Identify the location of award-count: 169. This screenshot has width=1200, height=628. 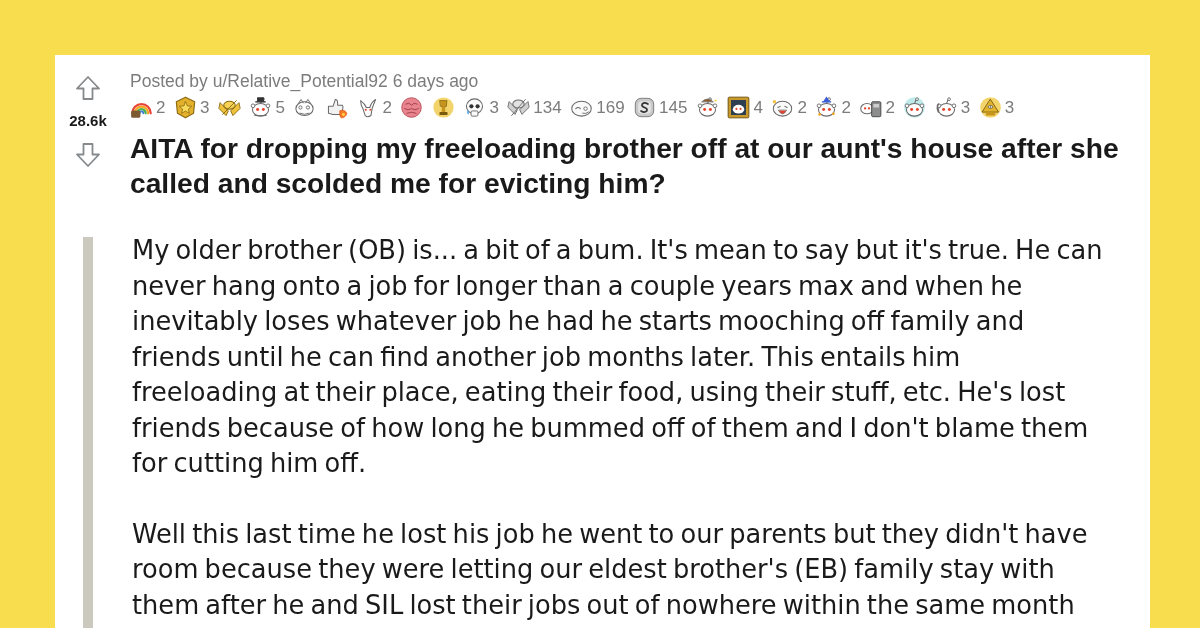
(610, 107).